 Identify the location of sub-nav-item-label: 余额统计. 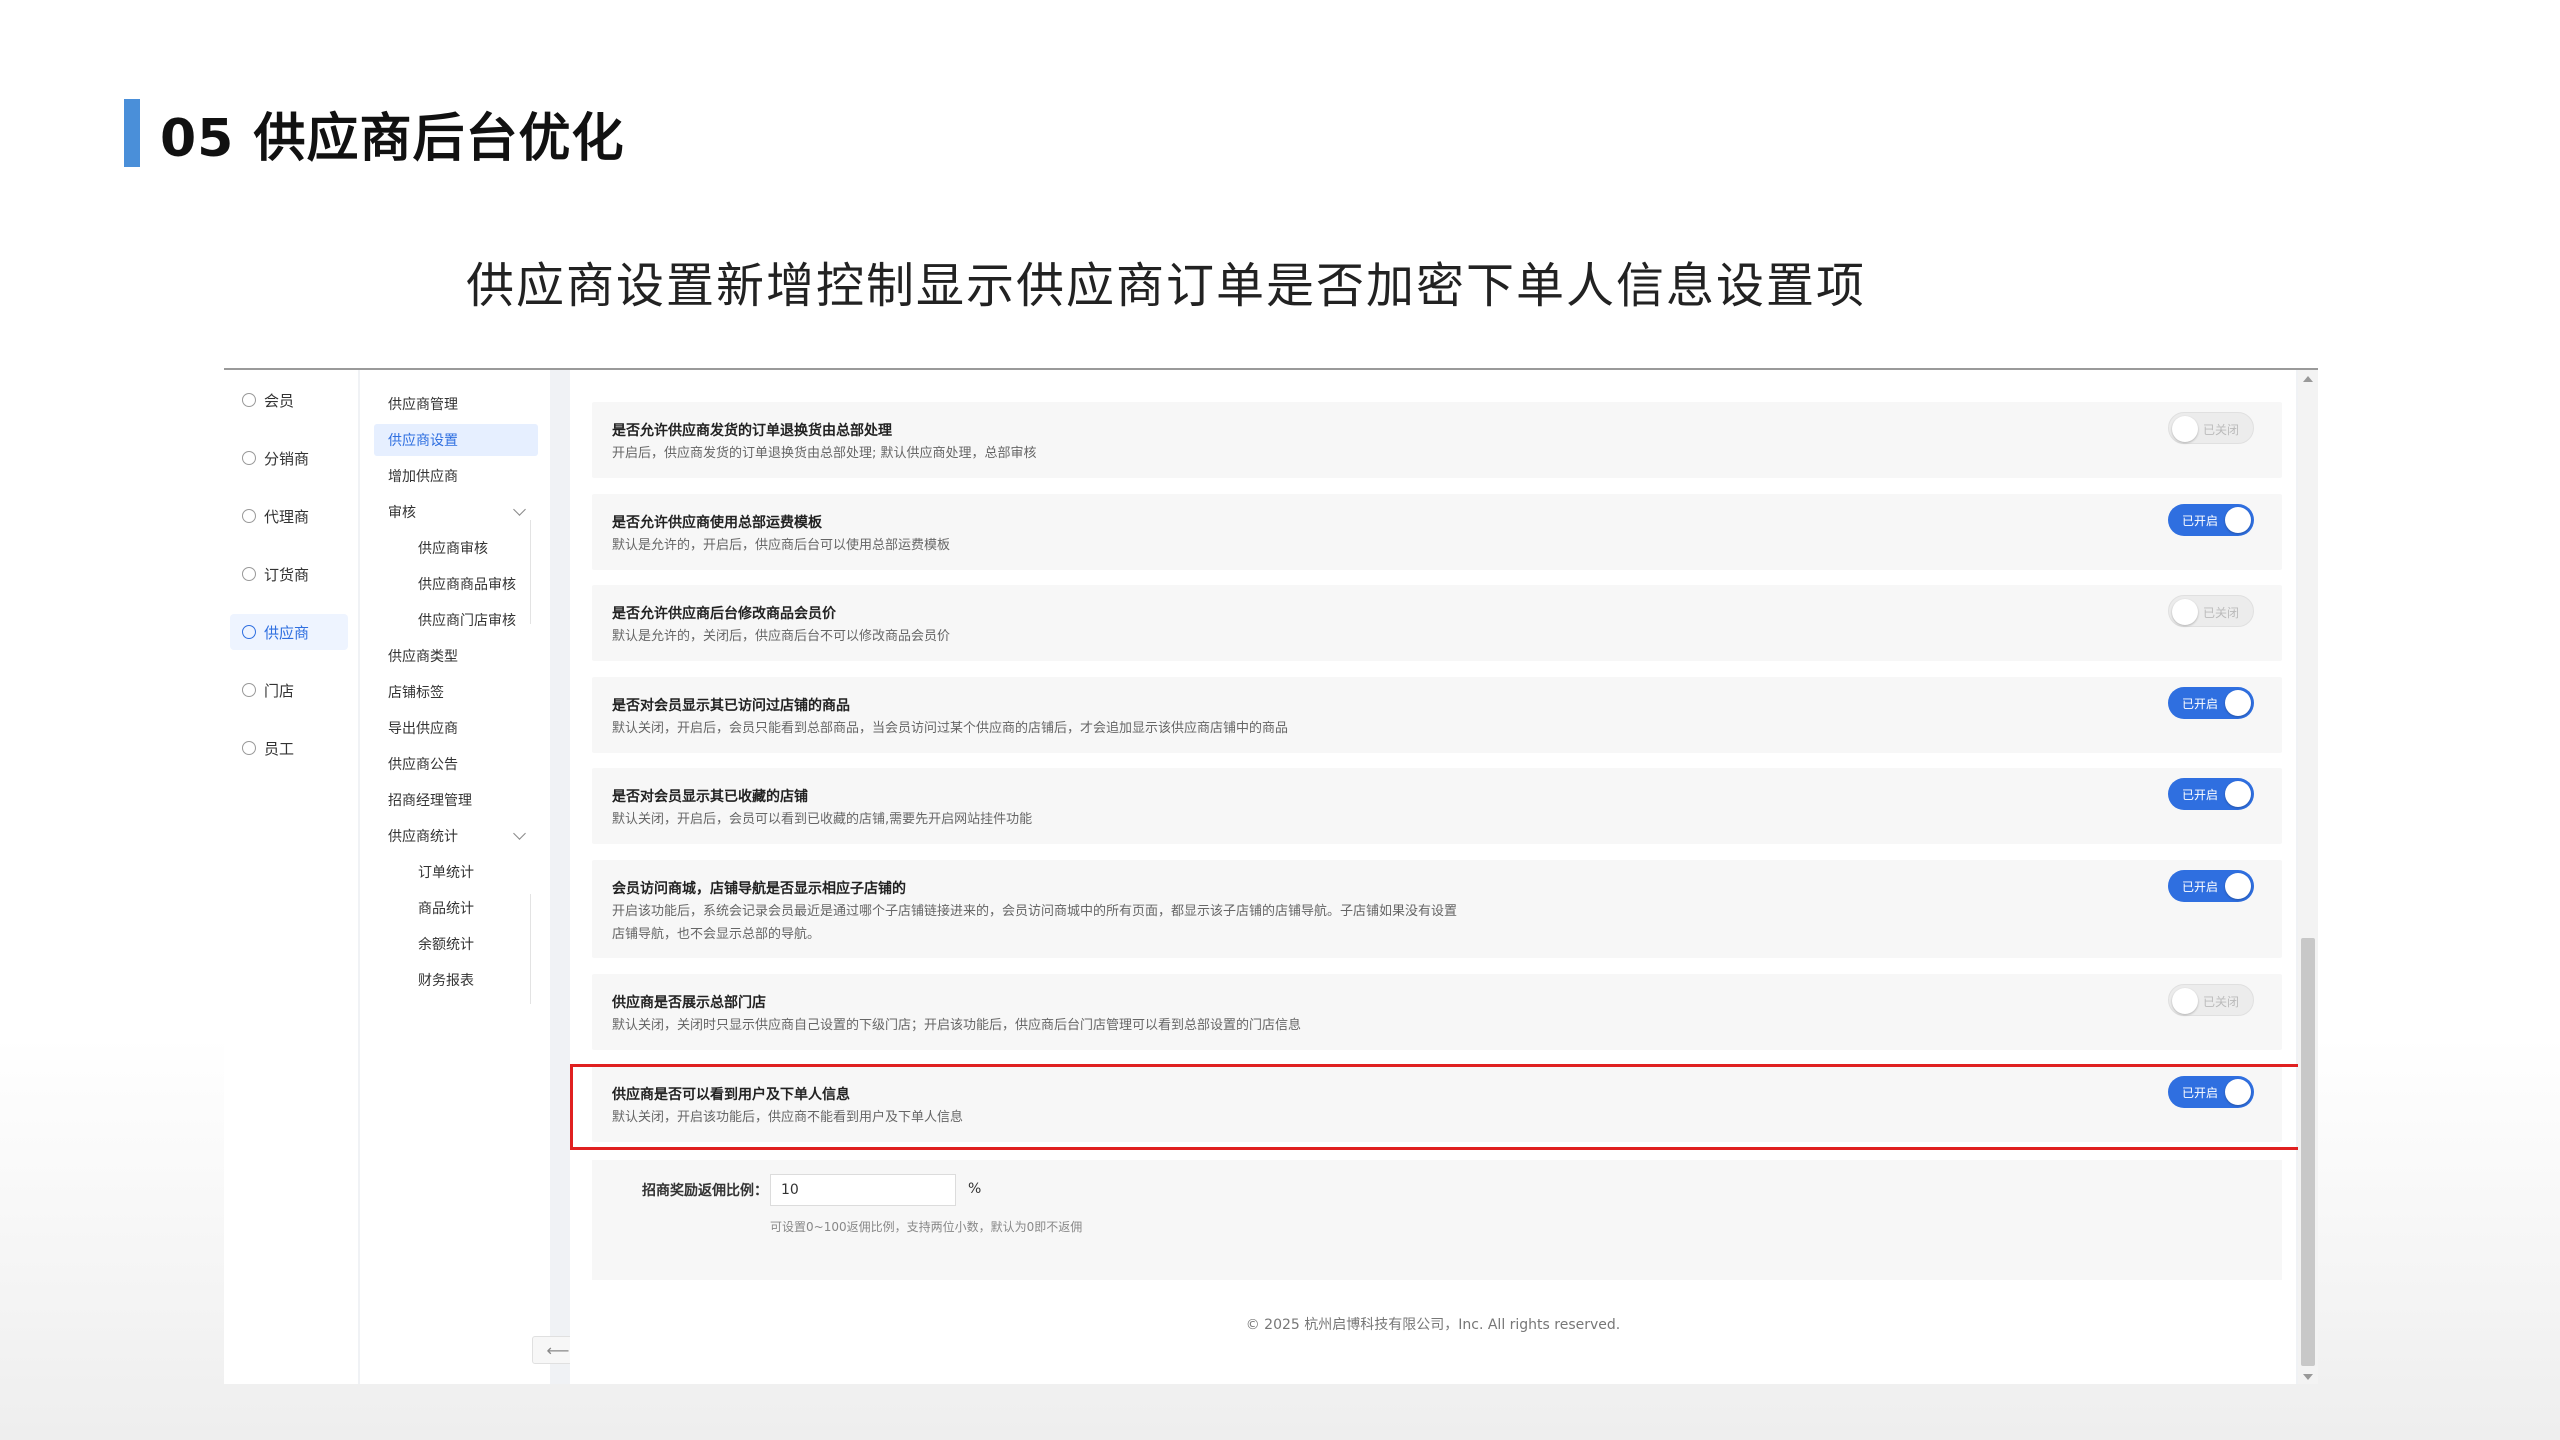
(446, 945).